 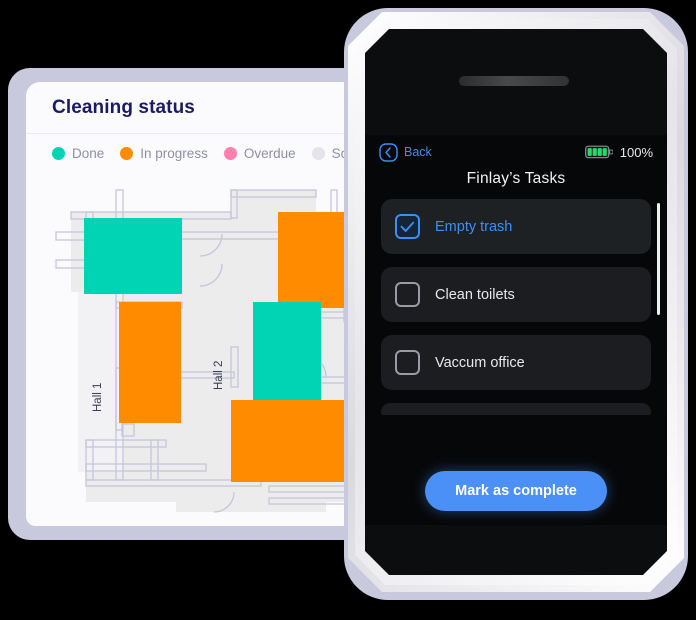 I want to click on legend-label-in-progress: In progress, so click(x=174, y=153).